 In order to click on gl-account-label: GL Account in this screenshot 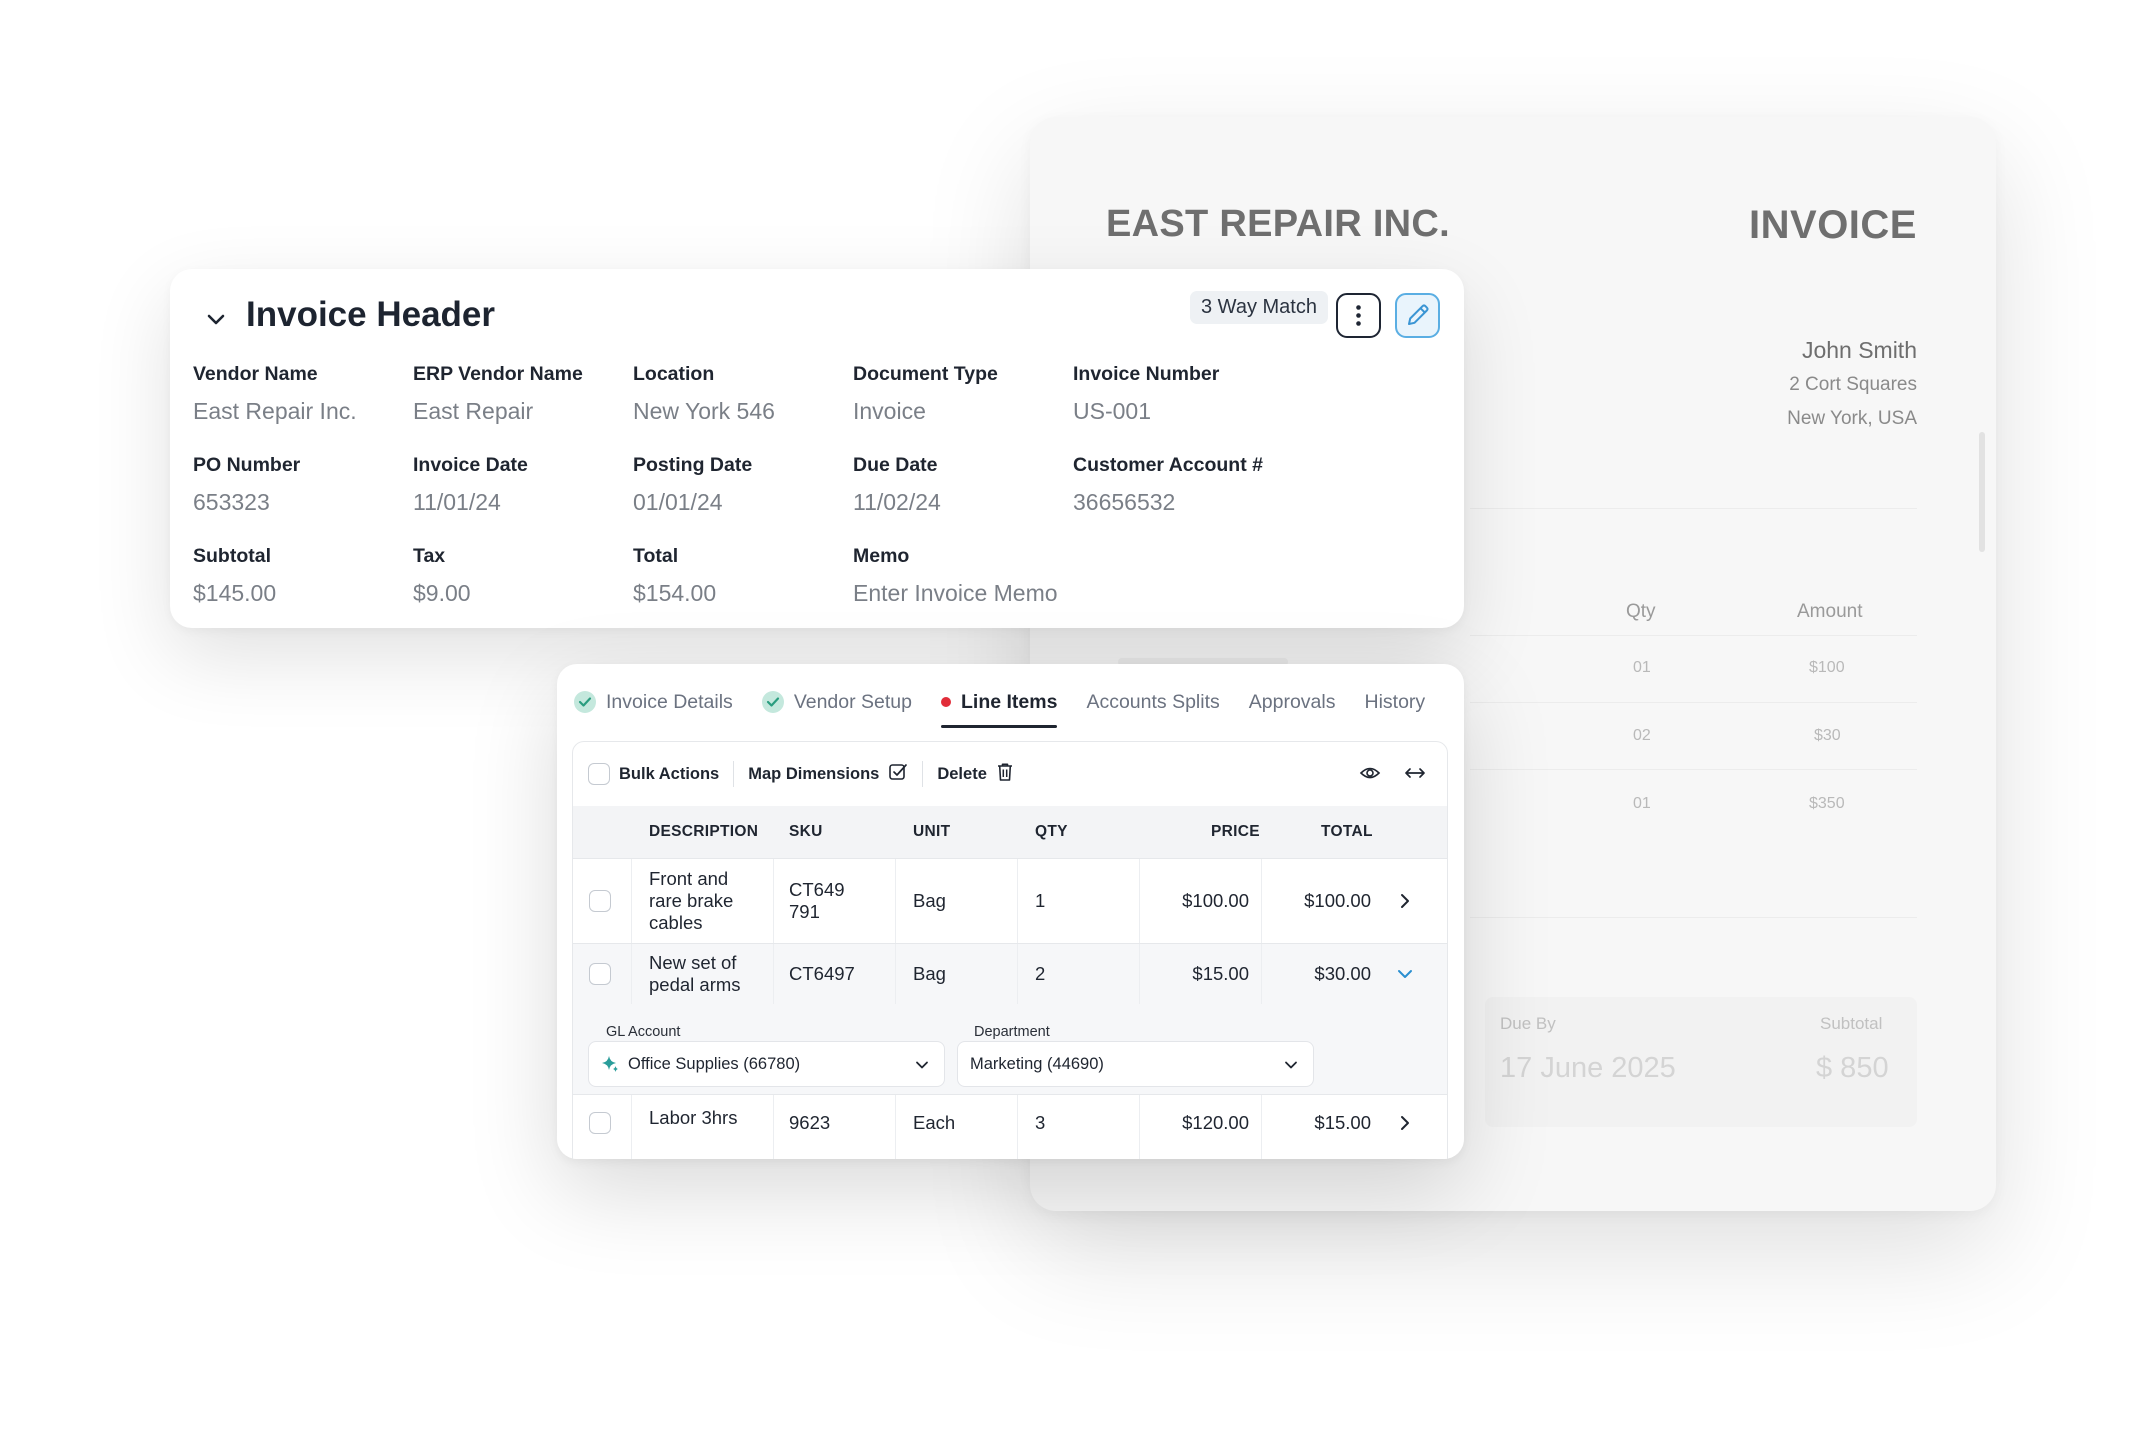, I will do `click(643, 1032)`.